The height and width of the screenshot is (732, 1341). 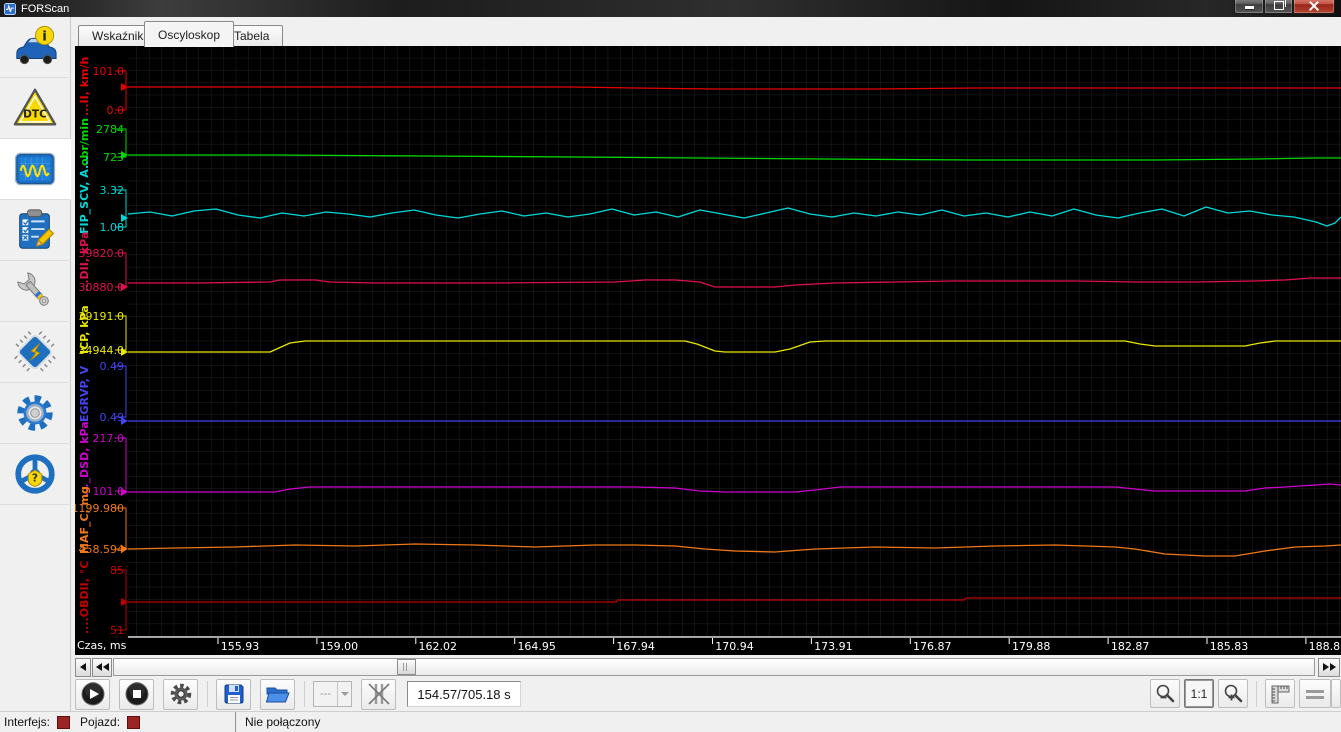 I want to click on title-bar: FORScan, so click(x=670, y=8).